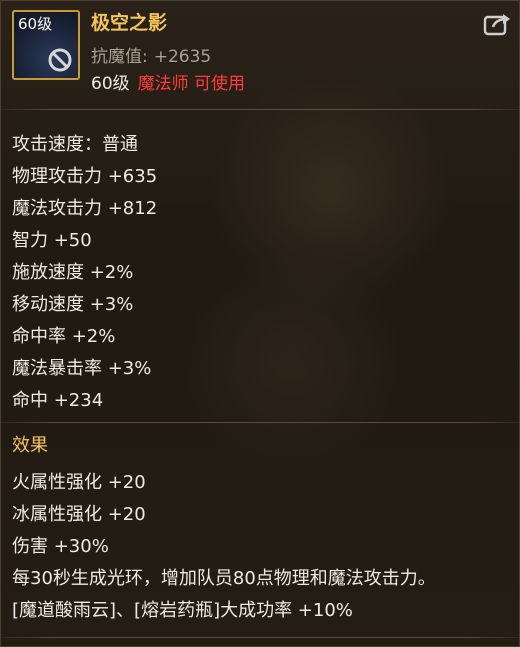 The width and height of the screenshot is (520, 647). What do you see at coordinates (119, 57) in the screenshot?
I see `main-stat-label: 抗魔值:` at bounding box center [119, 57].